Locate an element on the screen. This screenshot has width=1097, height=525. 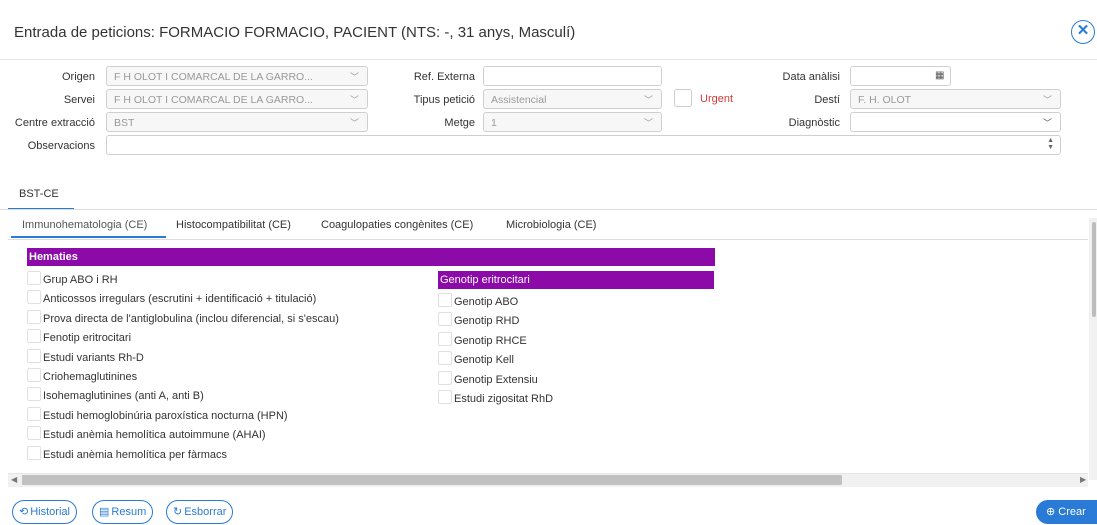
diagnostic-select: ﹀ is located at coordinates (955, 122).